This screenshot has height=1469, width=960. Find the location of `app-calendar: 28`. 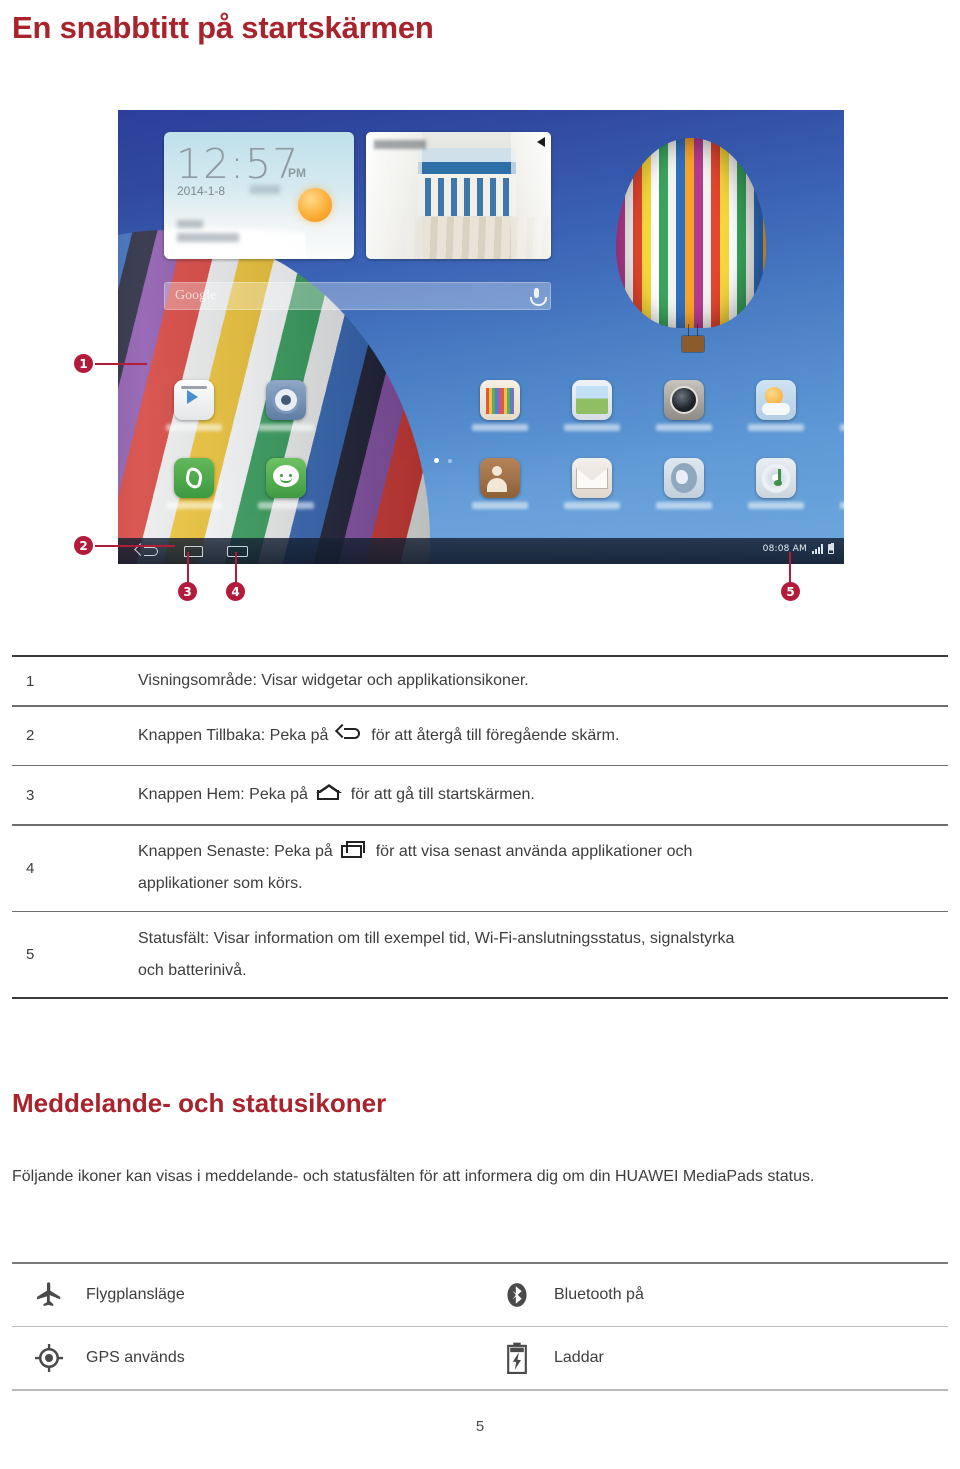

app-calendar: 28 is located at coordinates (842, 405).